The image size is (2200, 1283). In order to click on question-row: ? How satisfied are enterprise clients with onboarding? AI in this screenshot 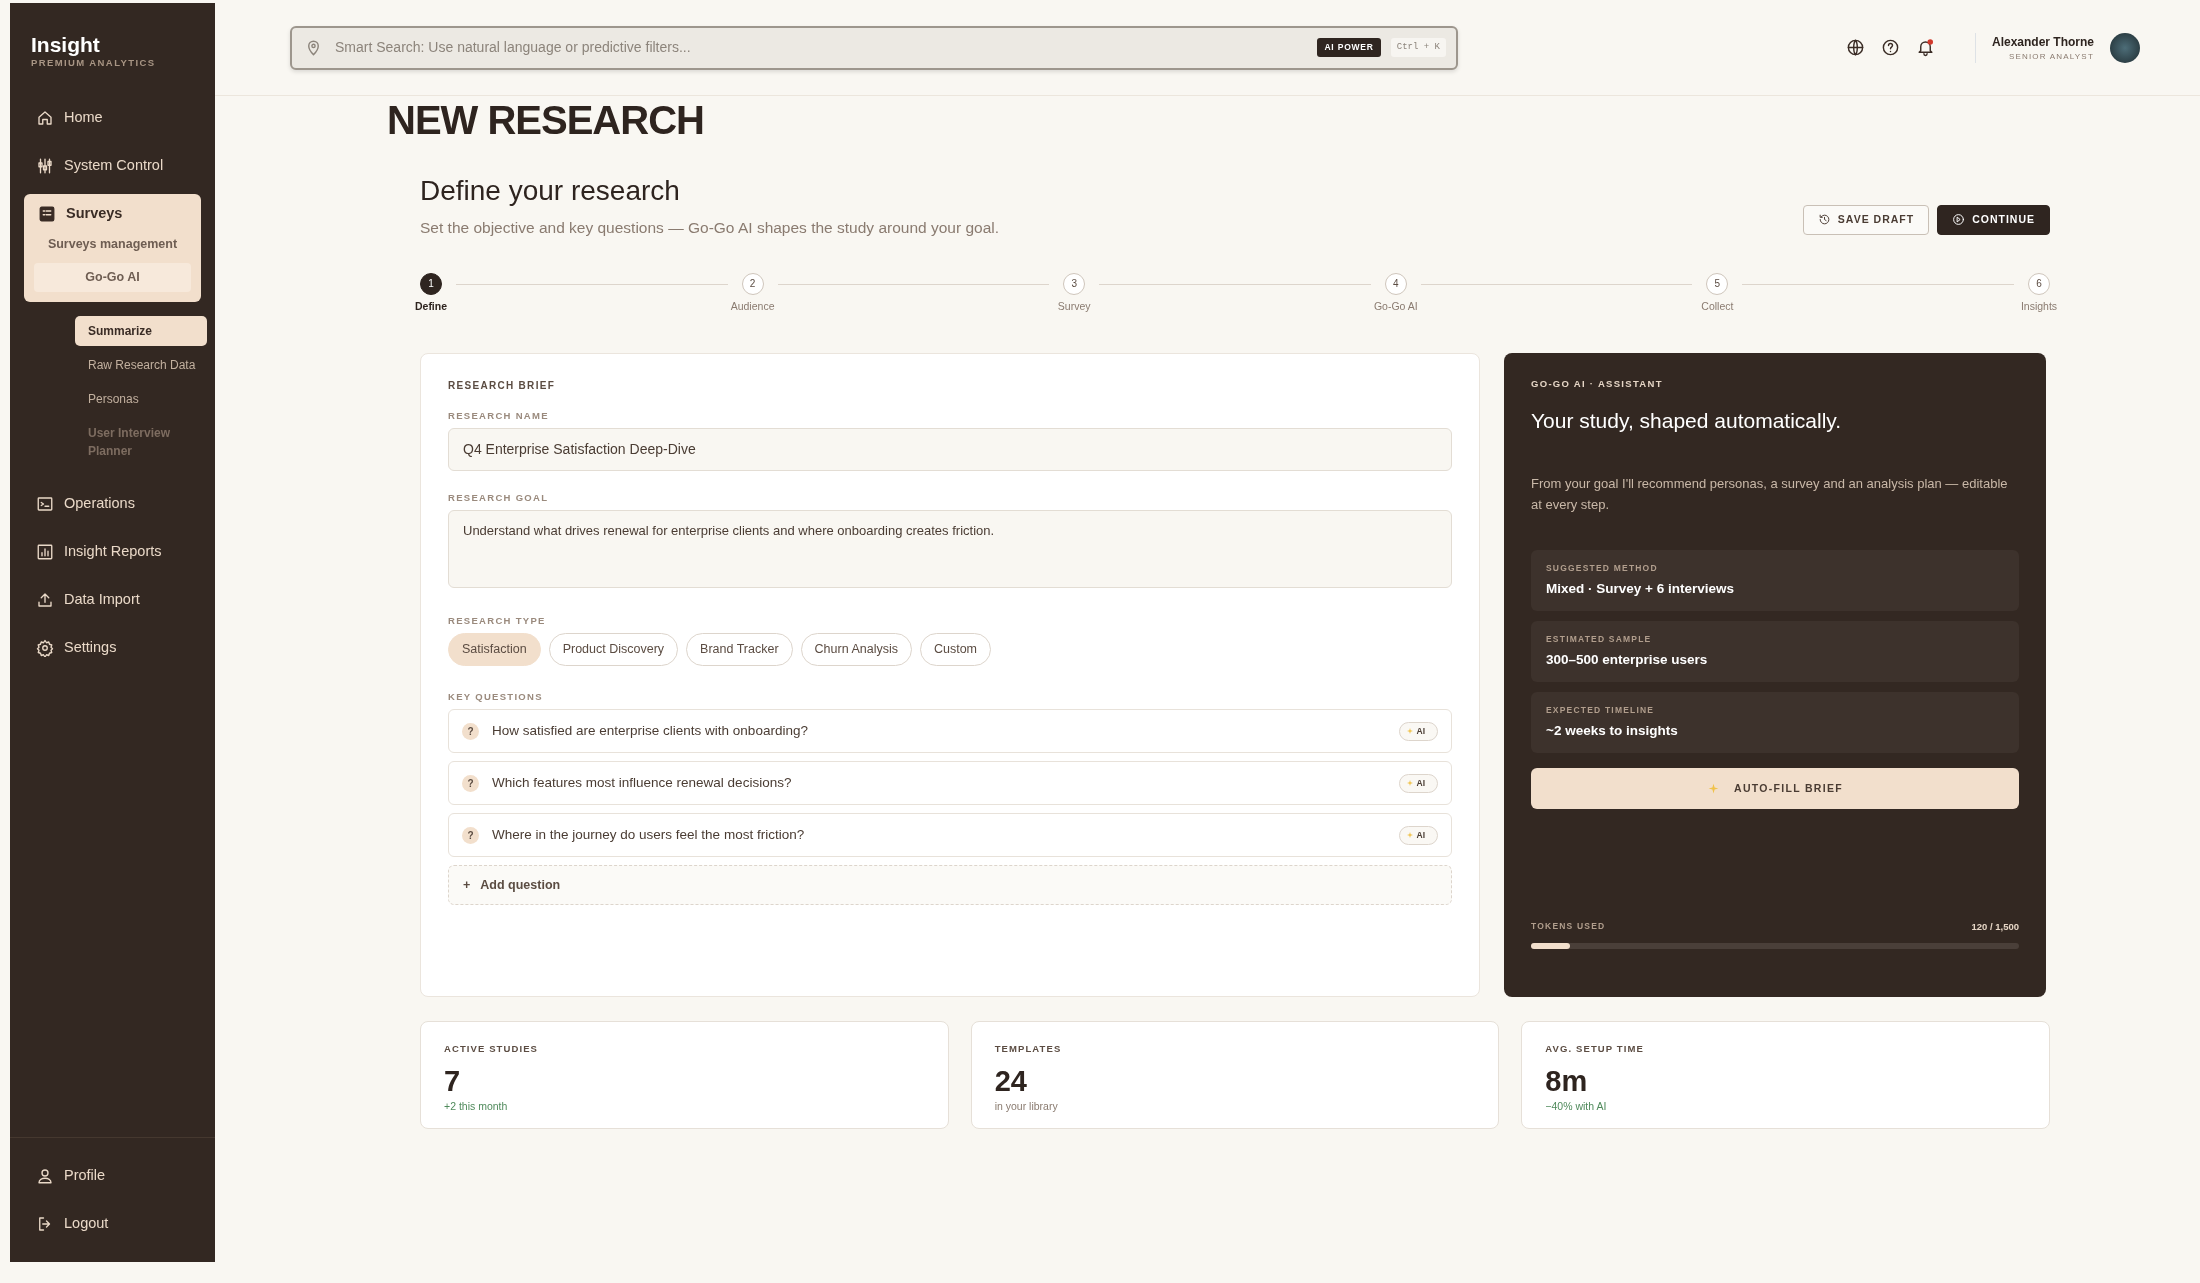, I will do `click(950, 731)`.